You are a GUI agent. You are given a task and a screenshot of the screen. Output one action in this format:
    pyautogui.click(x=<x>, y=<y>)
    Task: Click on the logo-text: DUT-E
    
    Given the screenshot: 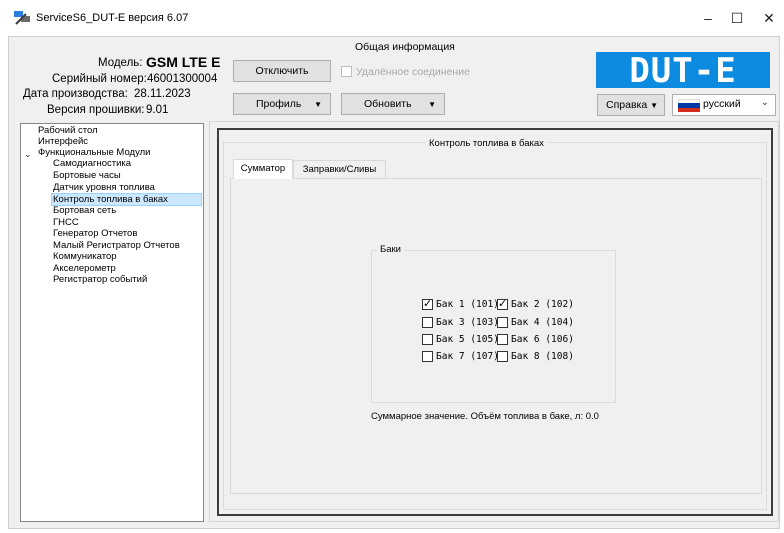 What is the action you would take?
    pyautogui.click(x=683, y=71)
    